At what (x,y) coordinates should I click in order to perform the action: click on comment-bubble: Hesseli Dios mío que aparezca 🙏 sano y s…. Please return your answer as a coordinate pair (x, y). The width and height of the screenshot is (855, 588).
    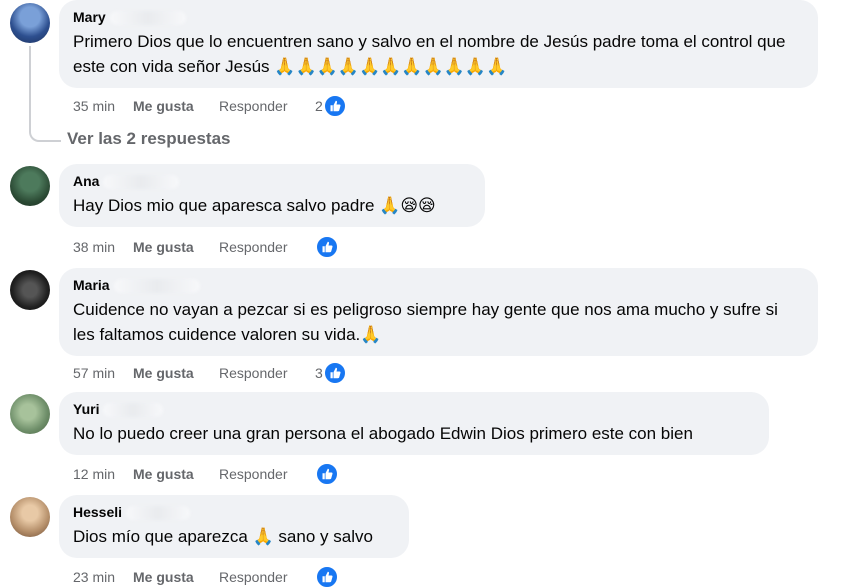
    Looking at the image, I should click on (234, 526).